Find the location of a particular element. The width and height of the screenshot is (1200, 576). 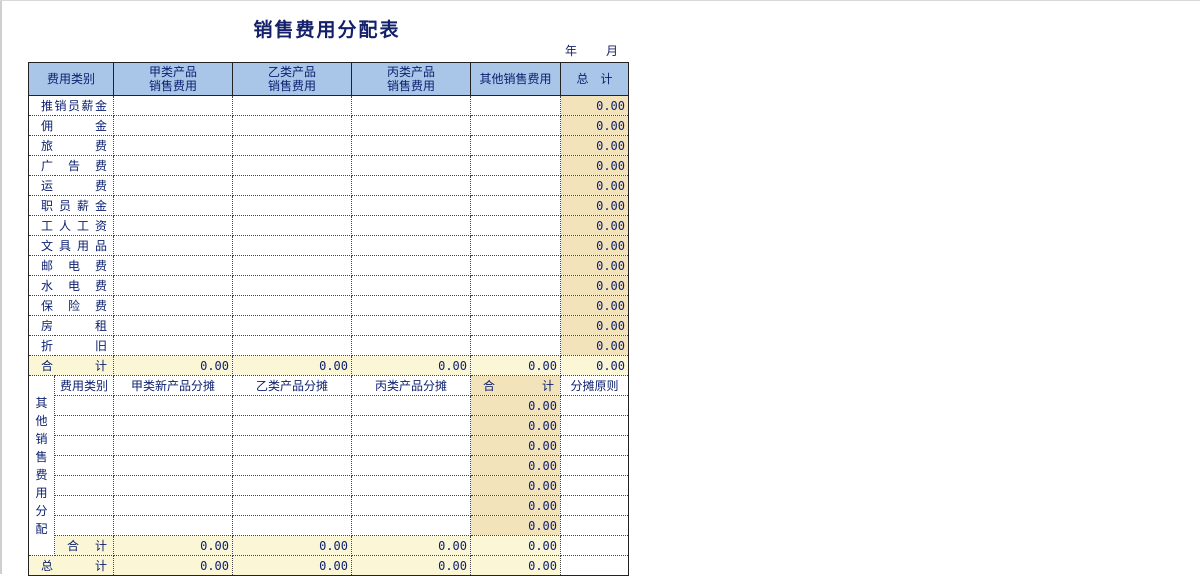

alloc-subtotal-b: 0.00 is located at coordinates (292, 545).